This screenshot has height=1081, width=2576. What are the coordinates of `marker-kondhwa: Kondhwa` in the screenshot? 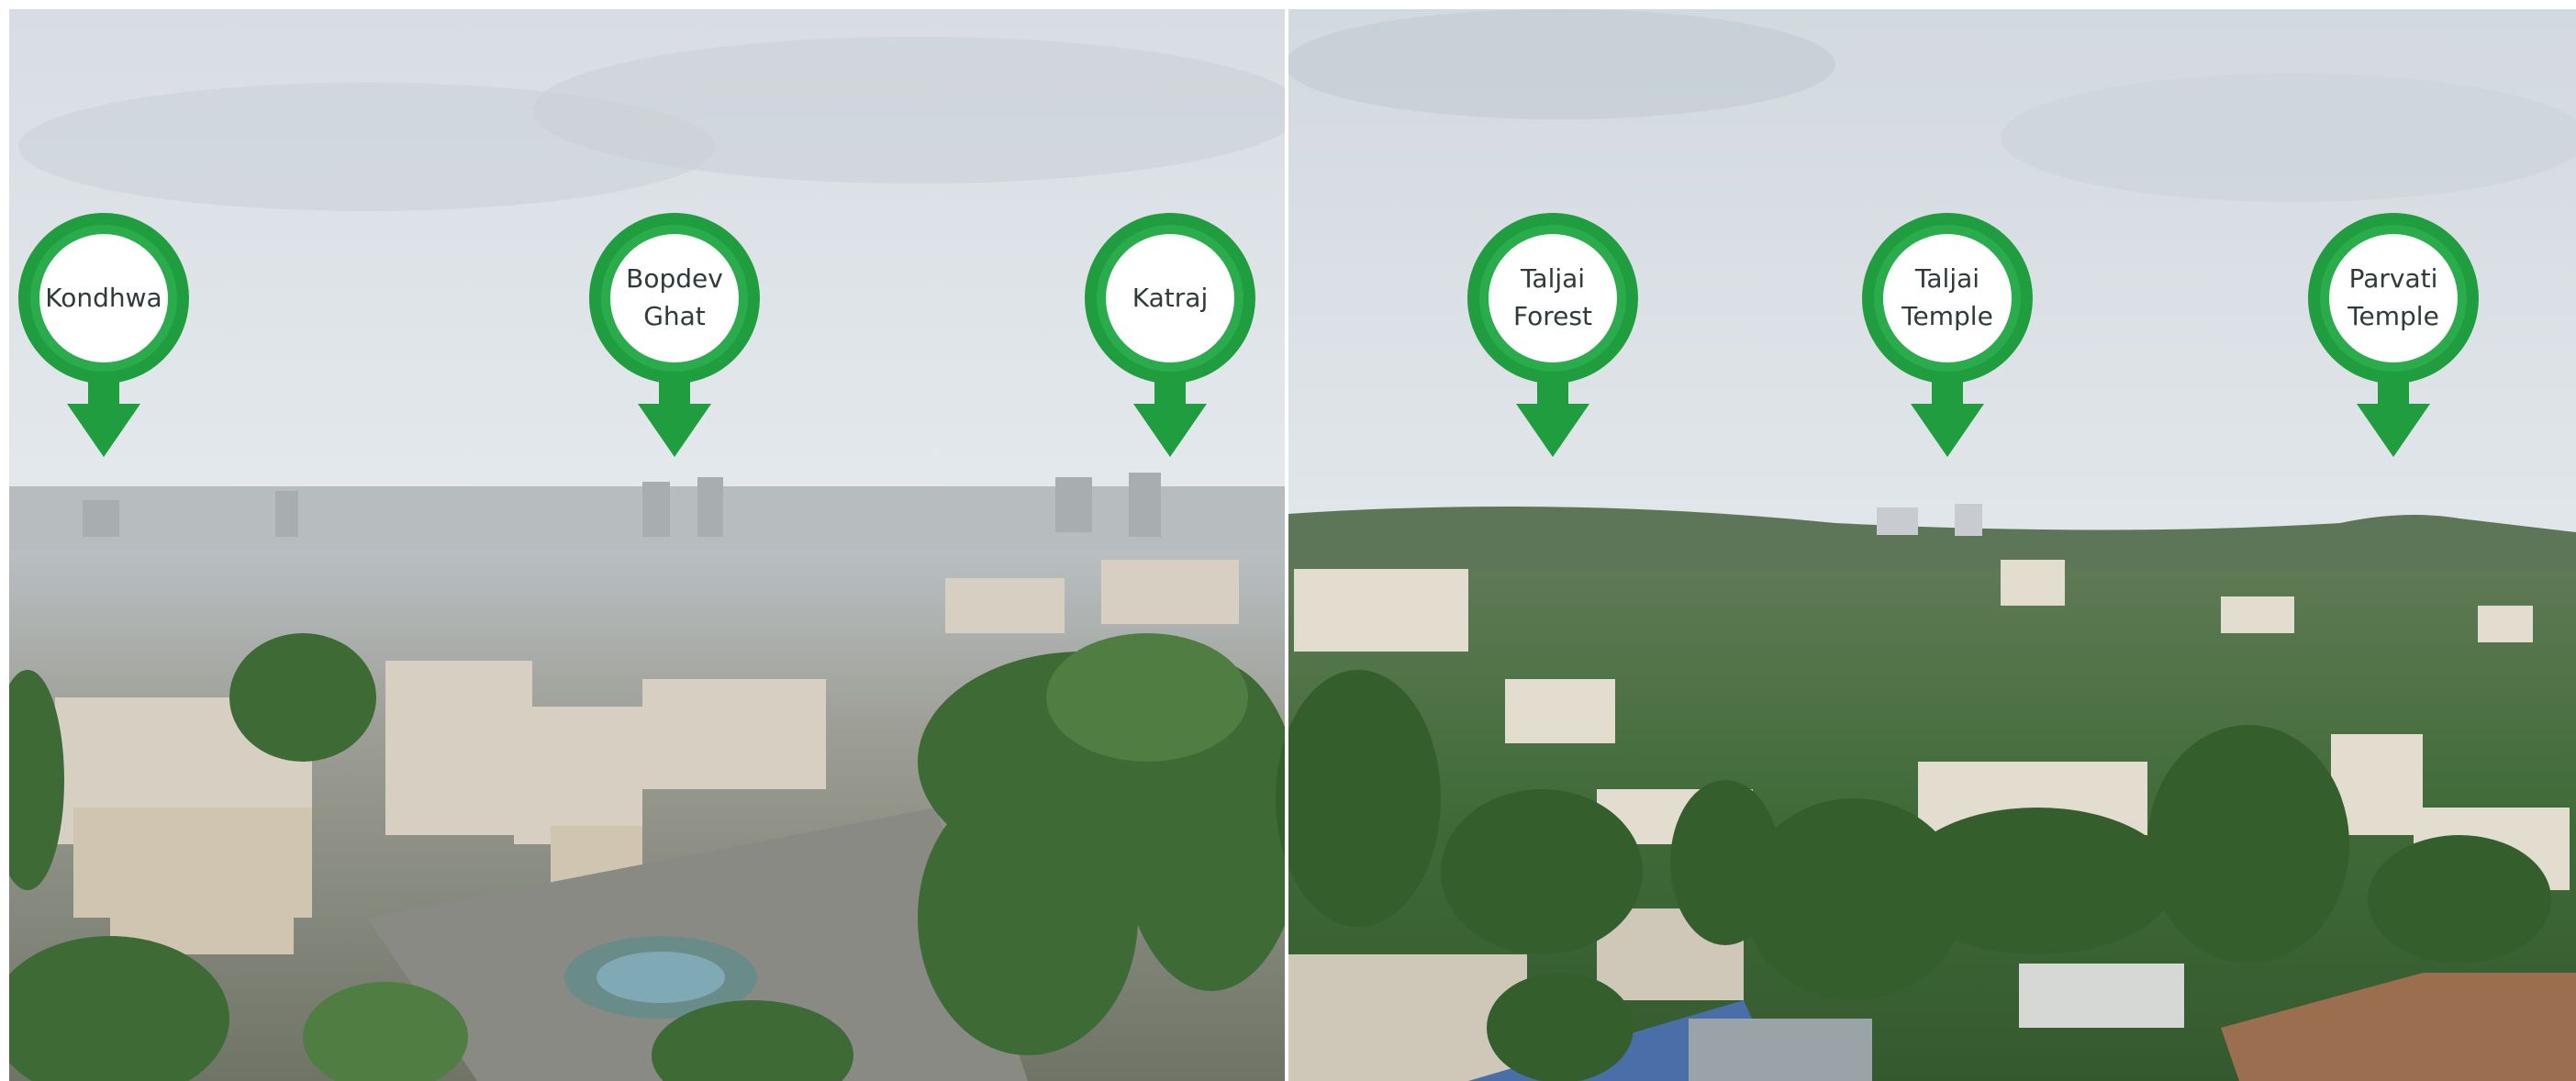 It's located at (104, 335).